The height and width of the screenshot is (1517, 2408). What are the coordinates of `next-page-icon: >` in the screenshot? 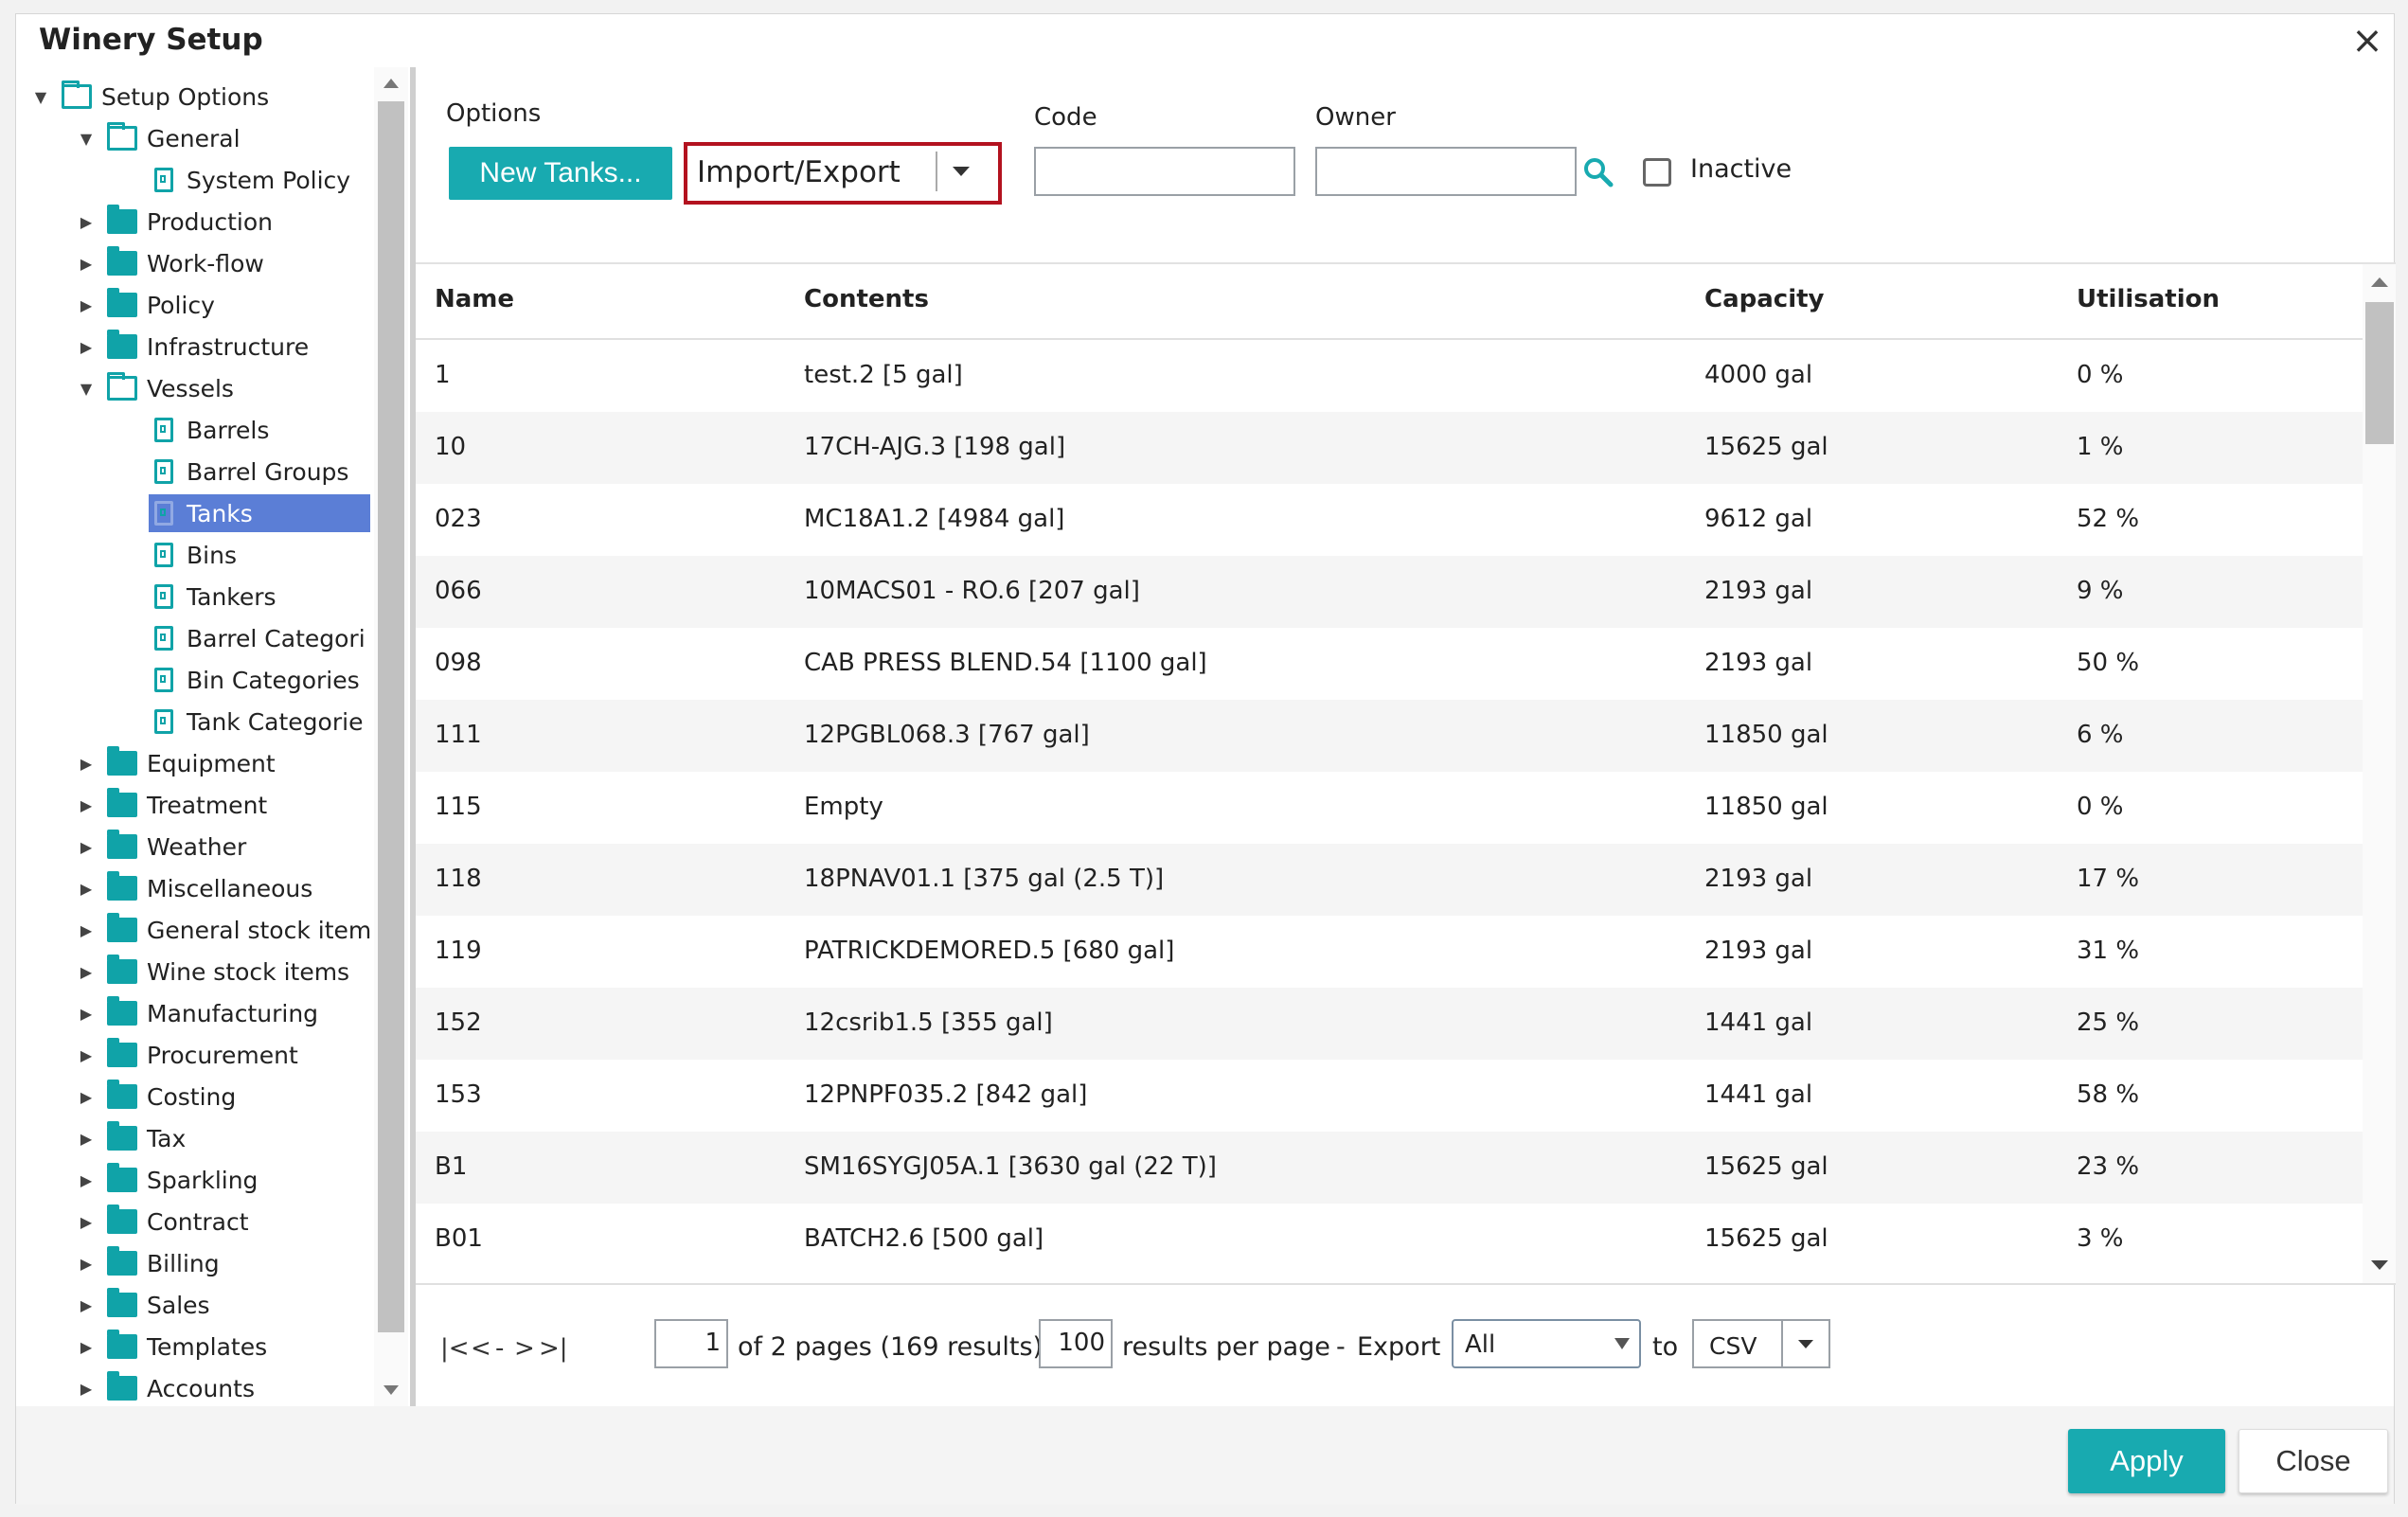 It's located at (524, 1348).